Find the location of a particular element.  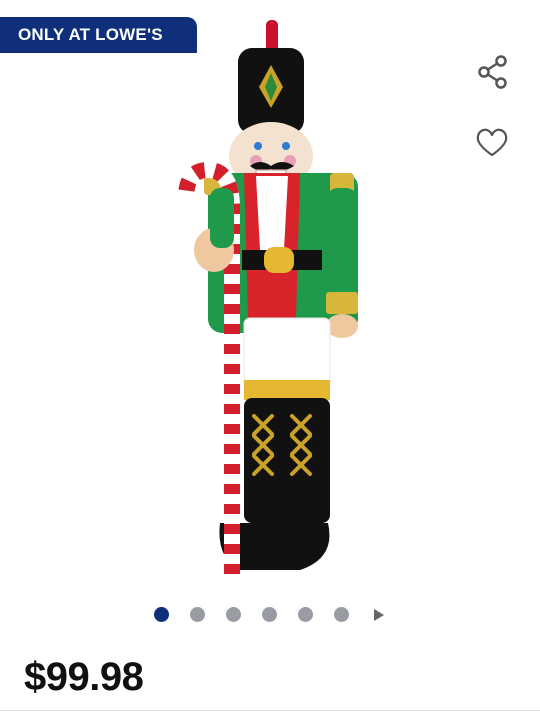

favorite-button is located at coordinates (492, 143).